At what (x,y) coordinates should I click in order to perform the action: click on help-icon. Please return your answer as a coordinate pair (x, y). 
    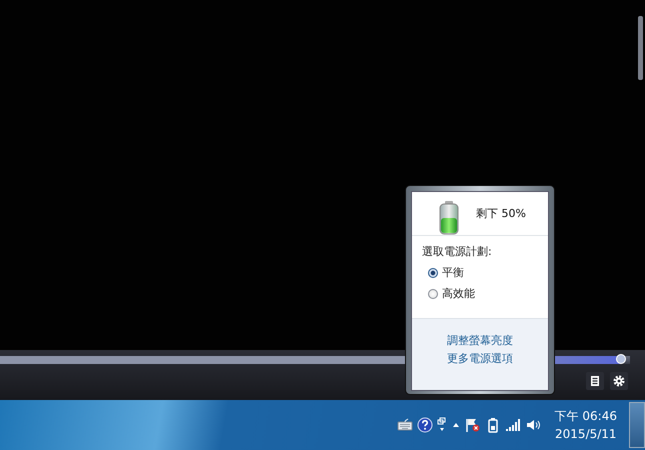
    Looking at the image, I should click on (424, 425).